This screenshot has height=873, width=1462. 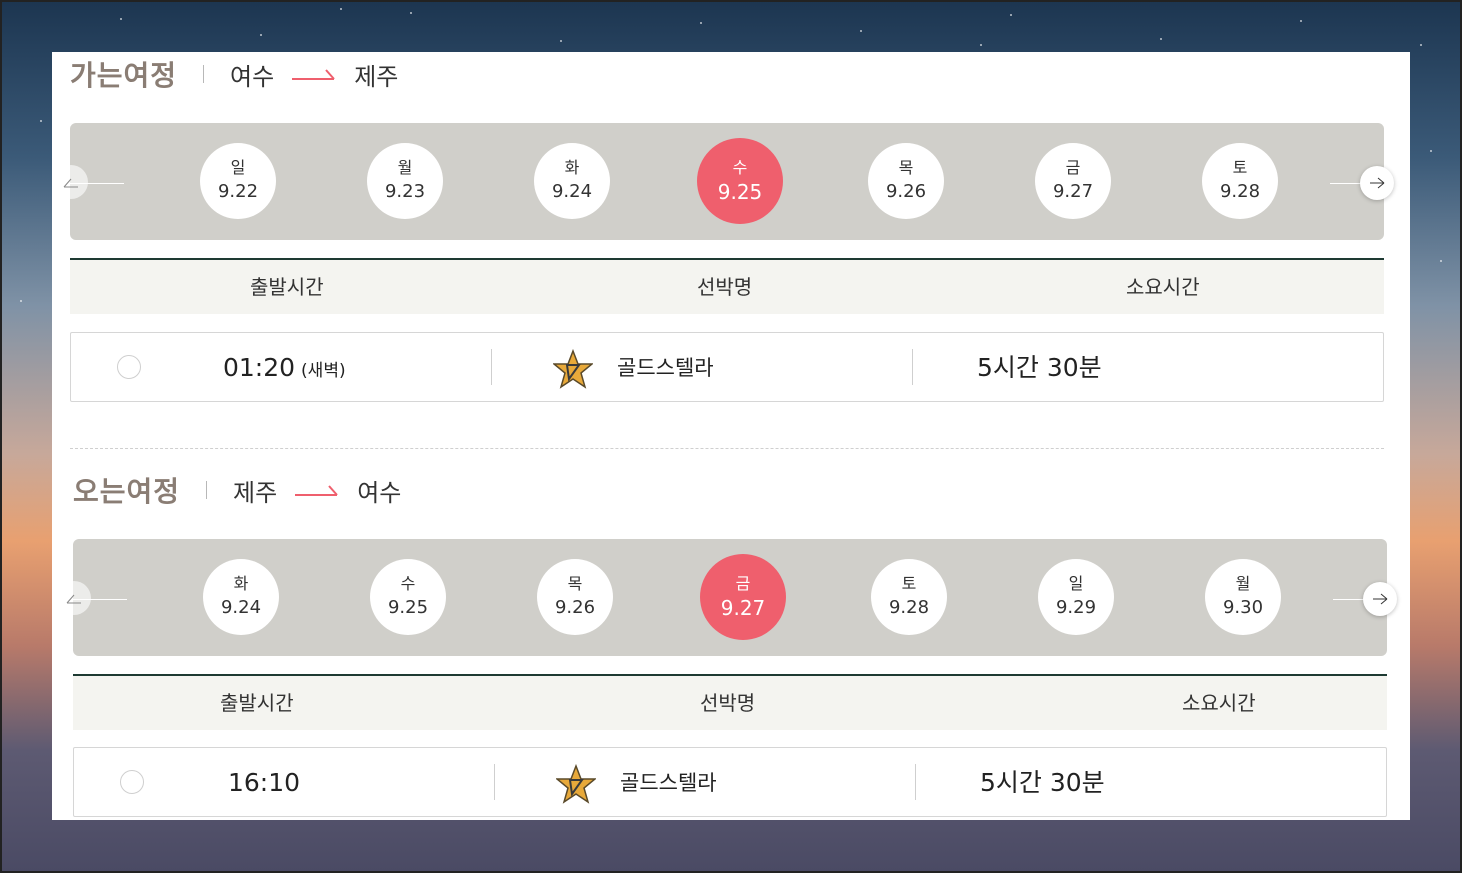 I want to click on inbound-day-6: 월 9.30, so click(x=1243, y=597).